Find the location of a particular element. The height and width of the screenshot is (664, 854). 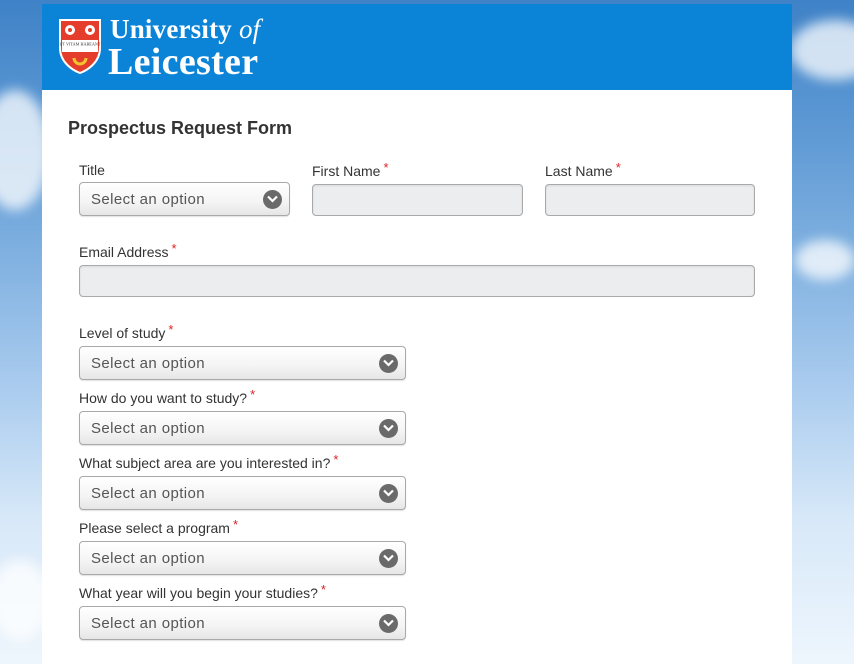

start-year-label: What year will you begin your studies? * is located at coordinates (202, 591).